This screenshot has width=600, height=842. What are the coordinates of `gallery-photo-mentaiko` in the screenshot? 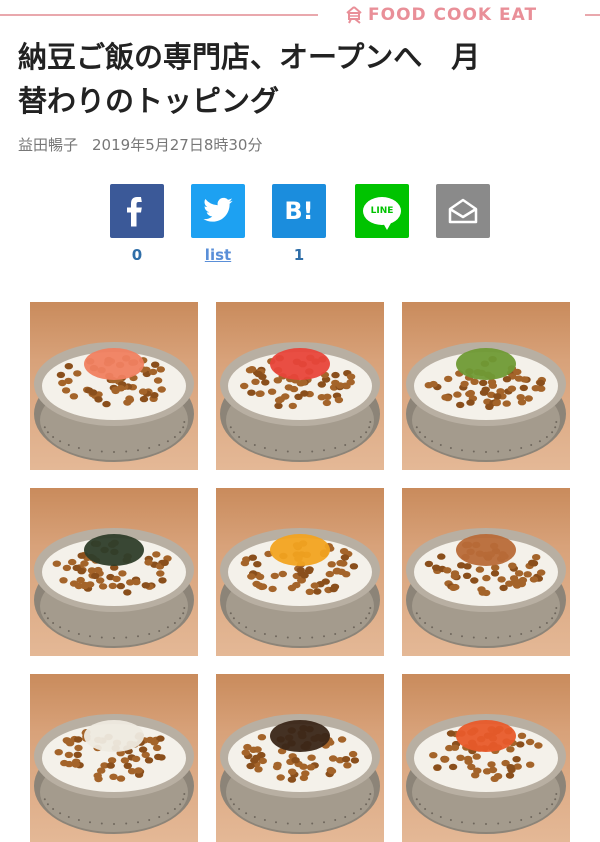 It's located at (114, 386).